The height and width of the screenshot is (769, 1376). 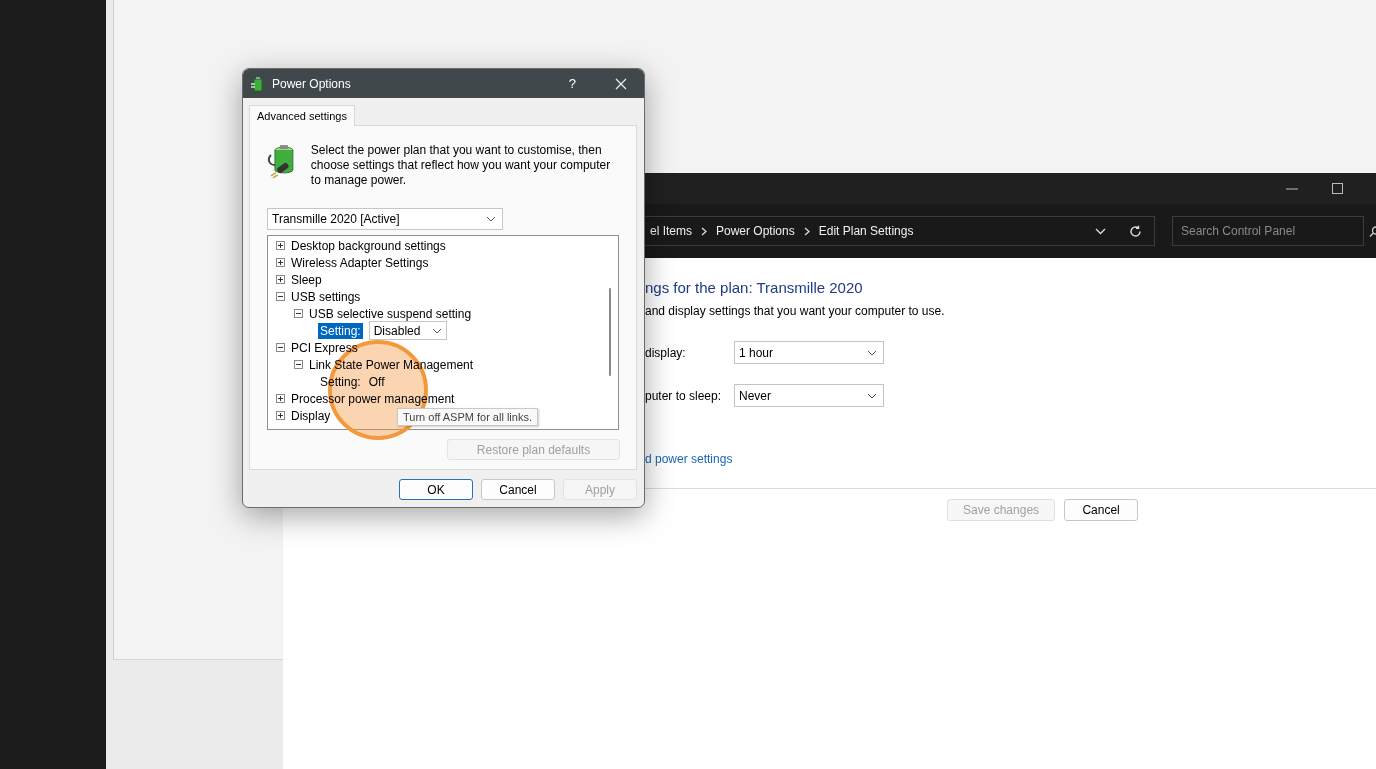 I want to click on search-icon, so click(x=1372, y=231).